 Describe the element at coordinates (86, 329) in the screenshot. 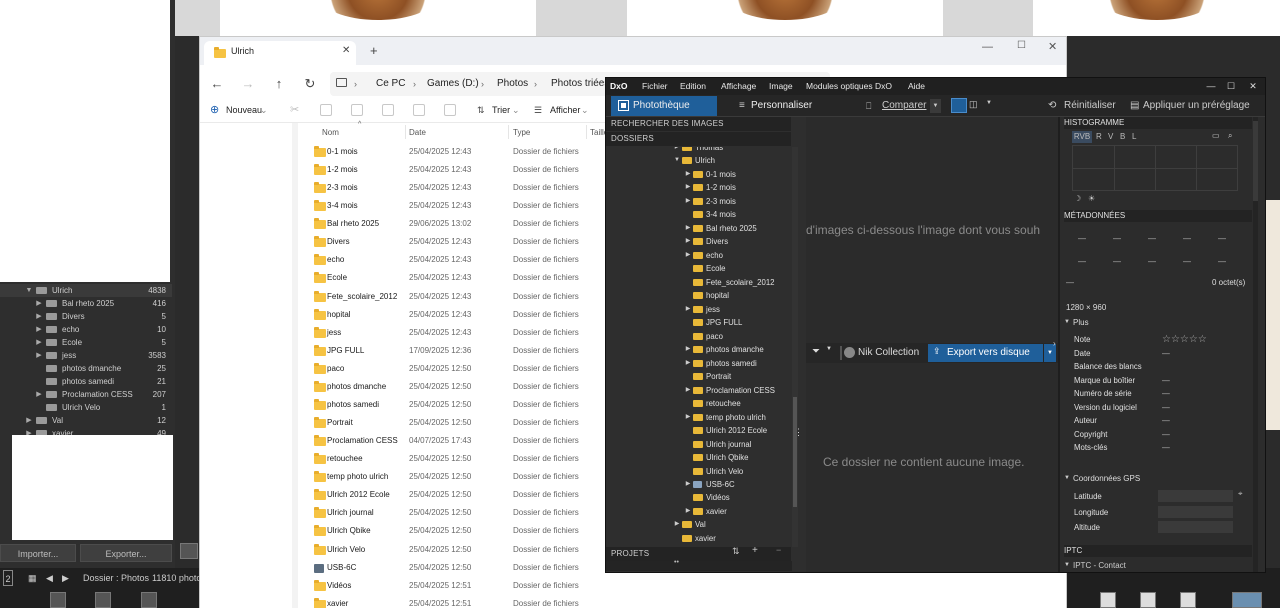

I see `tree-item: ▶ echo 10` at that location.